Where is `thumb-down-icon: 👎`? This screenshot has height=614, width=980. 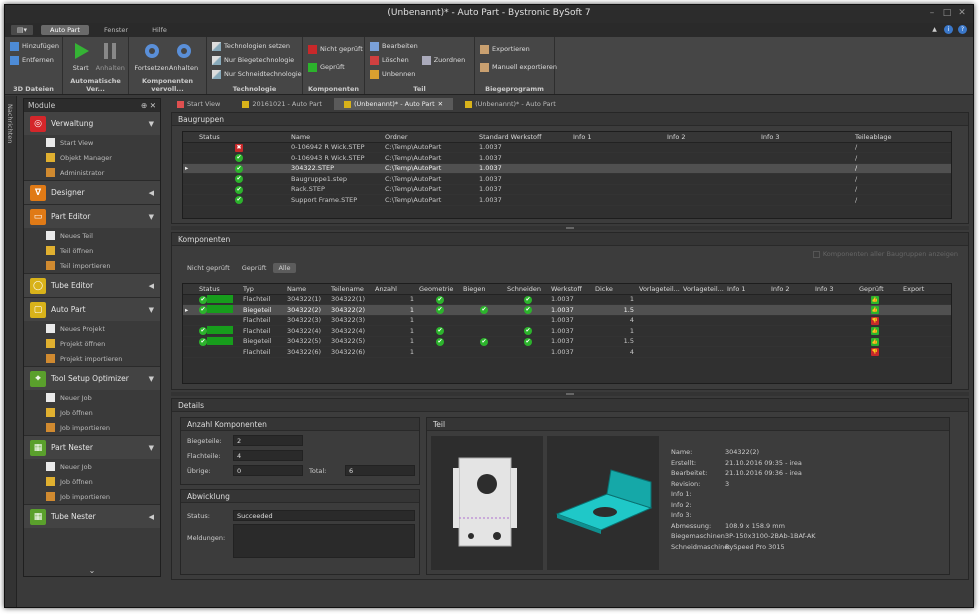 thumb-down-icon: 👎 is located at coordinates (875, 320).